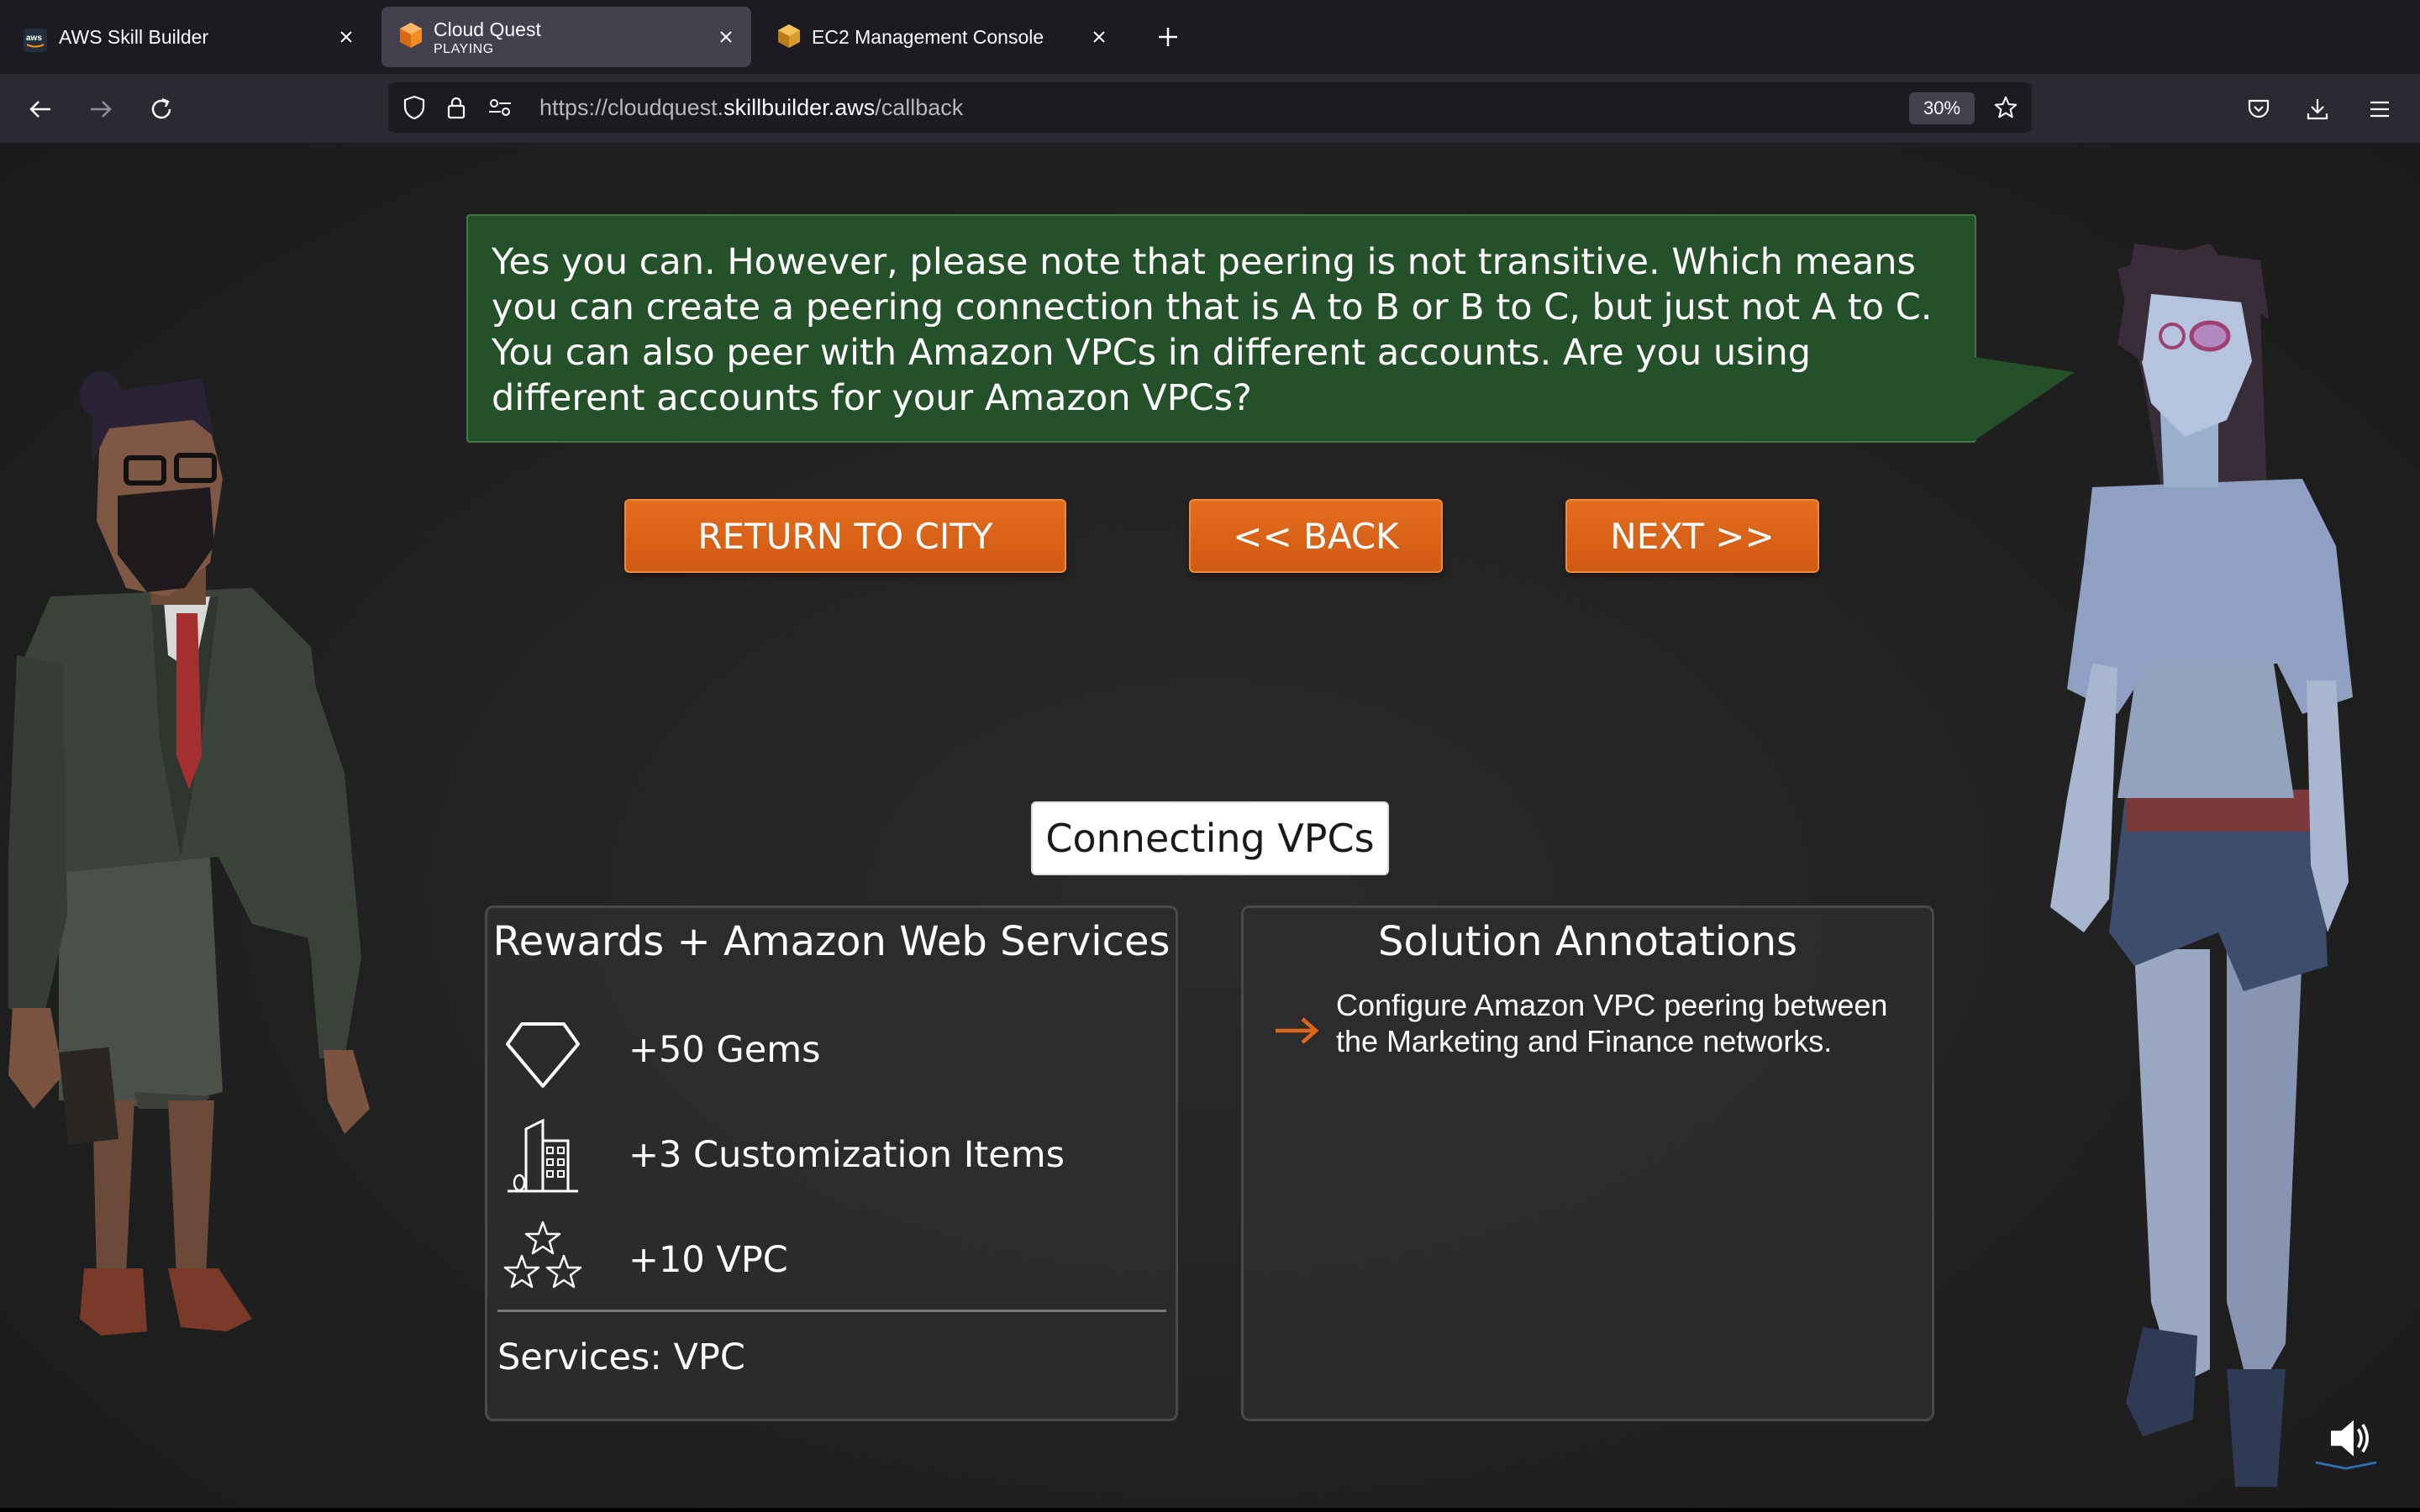  I want to click on site-permissions-icon, so click(500, 107).